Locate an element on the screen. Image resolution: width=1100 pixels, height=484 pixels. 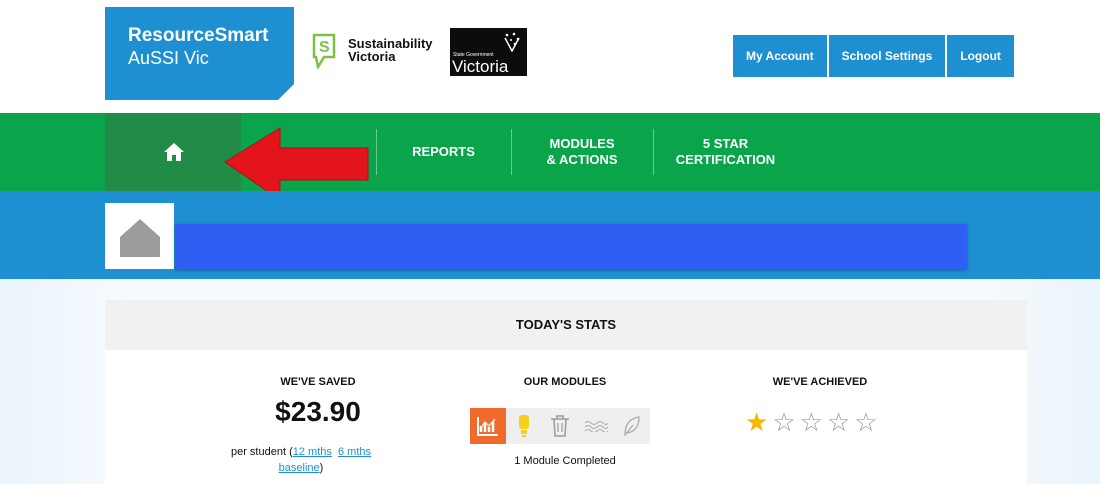
energy-chart-icon is located at coordinates (488, 426).